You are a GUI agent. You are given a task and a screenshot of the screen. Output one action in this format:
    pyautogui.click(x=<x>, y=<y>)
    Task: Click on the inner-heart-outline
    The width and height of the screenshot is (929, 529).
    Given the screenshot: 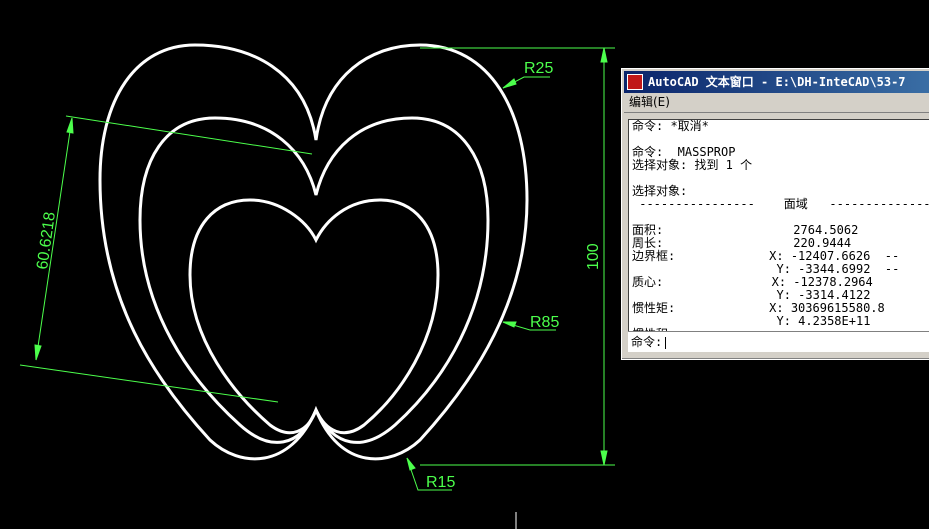 What is the action you would take?
    pyautogui.click(x=314, y=316)
    